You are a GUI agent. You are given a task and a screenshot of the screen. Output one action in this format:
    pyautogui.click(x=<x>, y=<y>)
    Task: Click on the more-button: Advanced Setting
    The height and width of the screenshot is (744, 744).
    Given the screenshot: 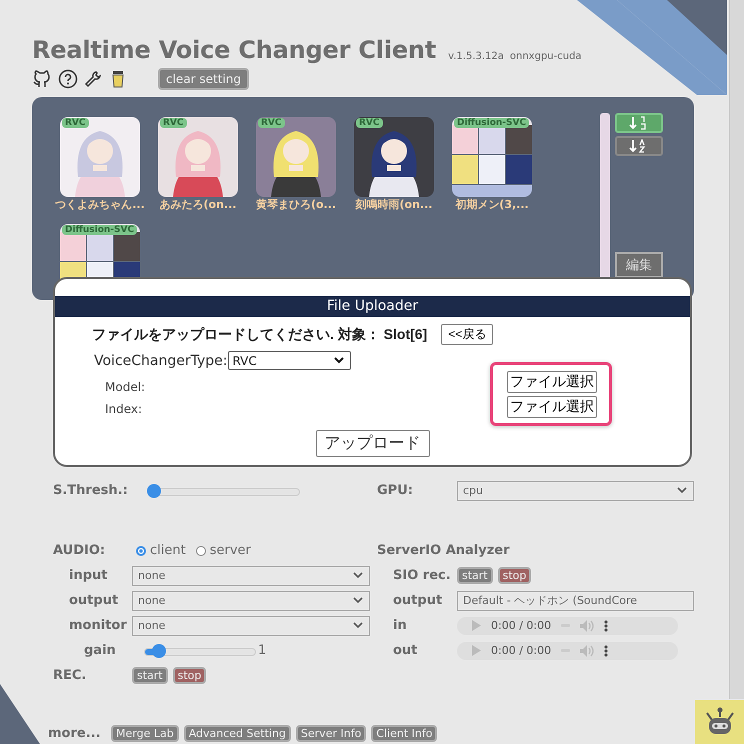 What is the action you would take?
    pyautogui.click(x=237, y=733)
    